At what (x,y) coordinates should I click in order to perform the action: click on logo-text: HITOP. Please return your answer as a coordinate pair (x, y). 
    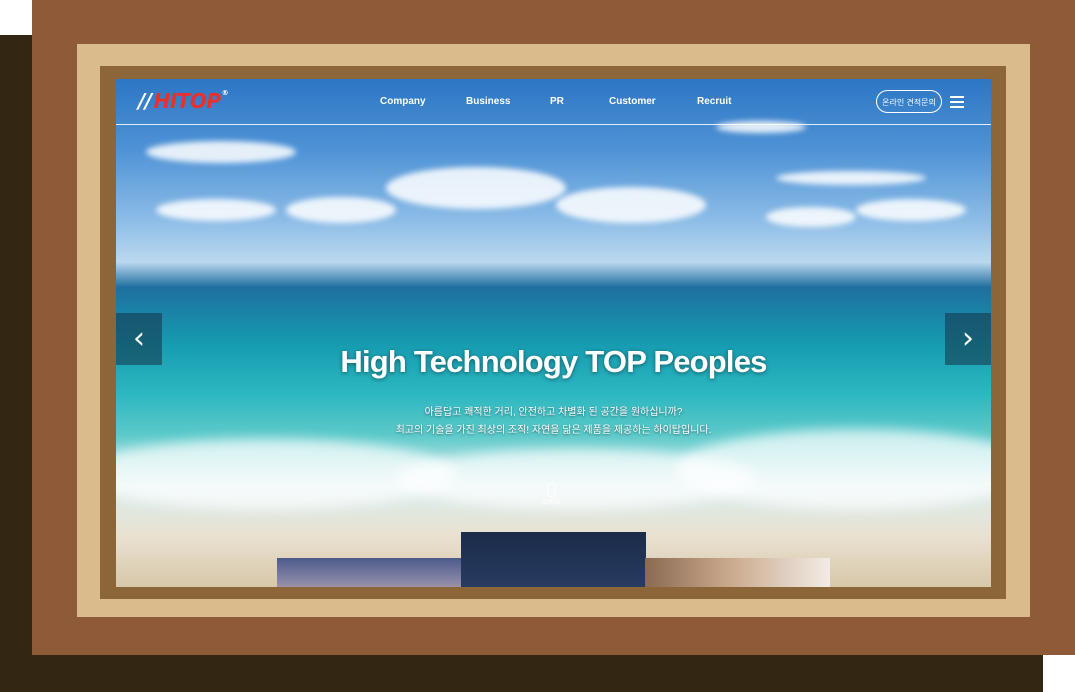
    Looking at the image, I should click on (187, 101).